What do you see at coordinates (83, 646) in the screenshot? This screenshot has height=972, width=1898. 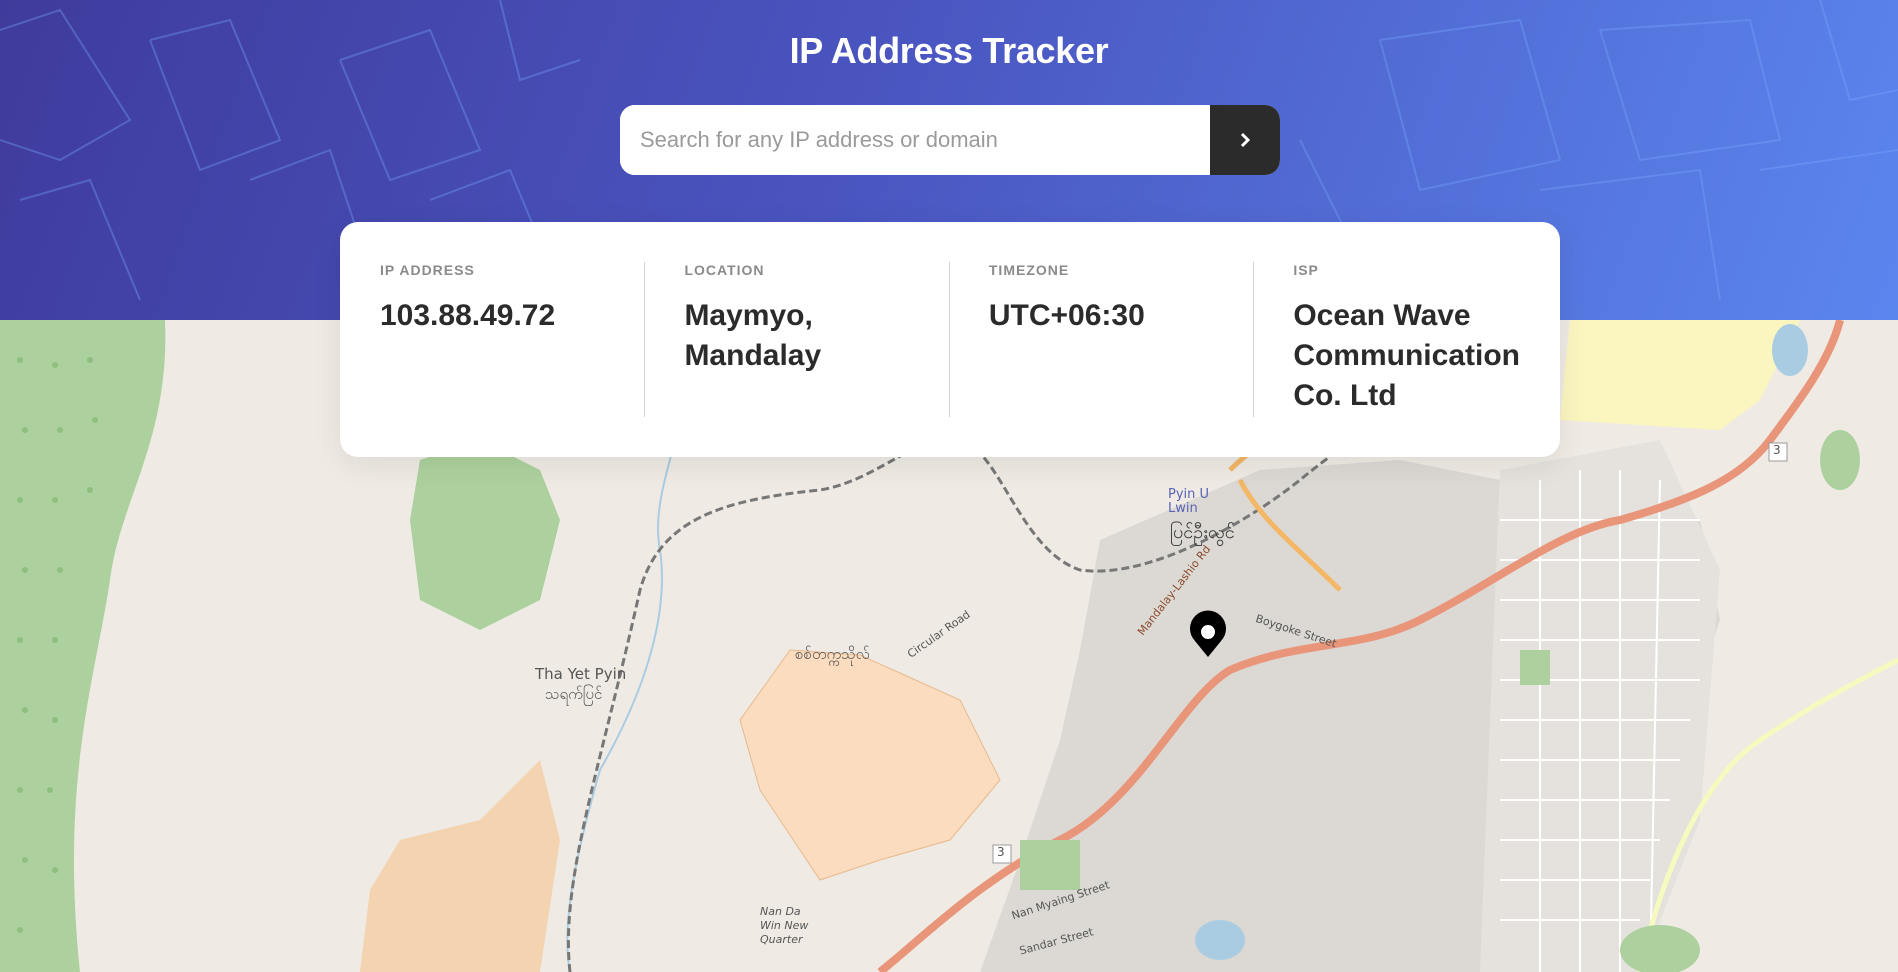 I see `forest-area` at bounding box center [83, 646].